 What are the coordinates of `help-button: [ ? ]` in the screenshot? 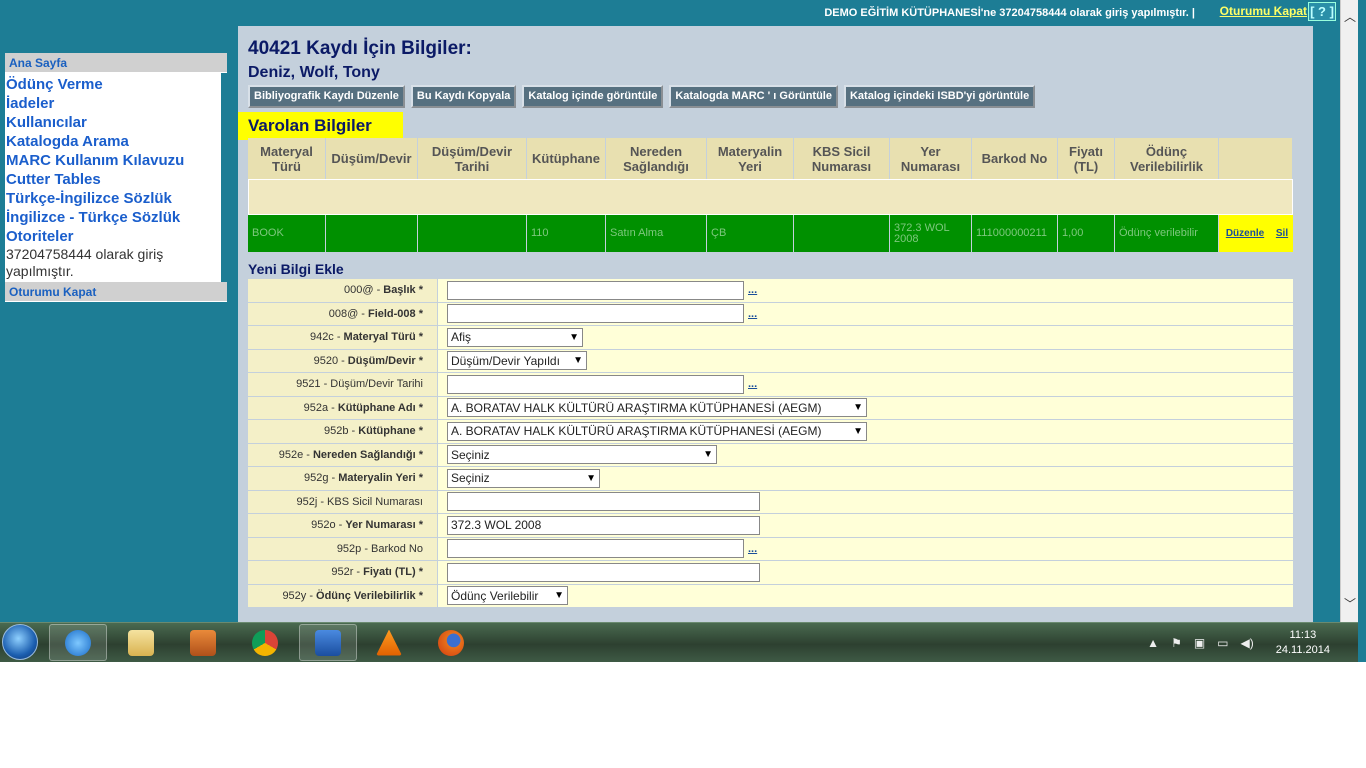 It's located at (1322, 11).